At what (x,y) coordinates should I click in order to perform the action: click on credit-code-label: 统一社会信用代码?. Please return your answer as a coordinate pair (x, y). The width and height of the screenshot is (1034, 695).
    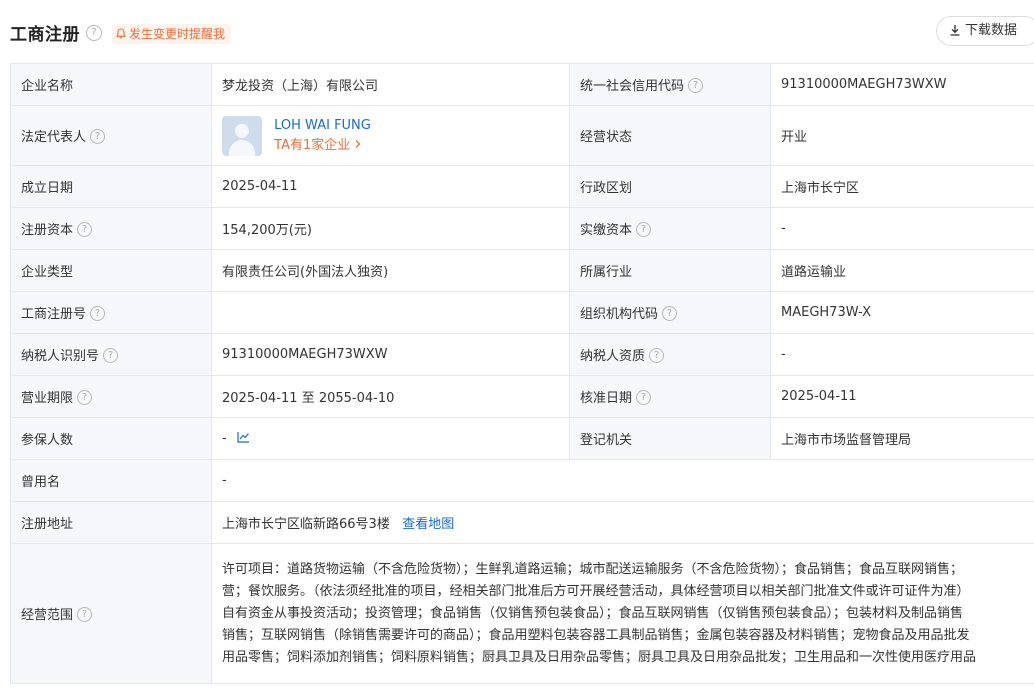
    Looking at the image, I should click on (670, 84).